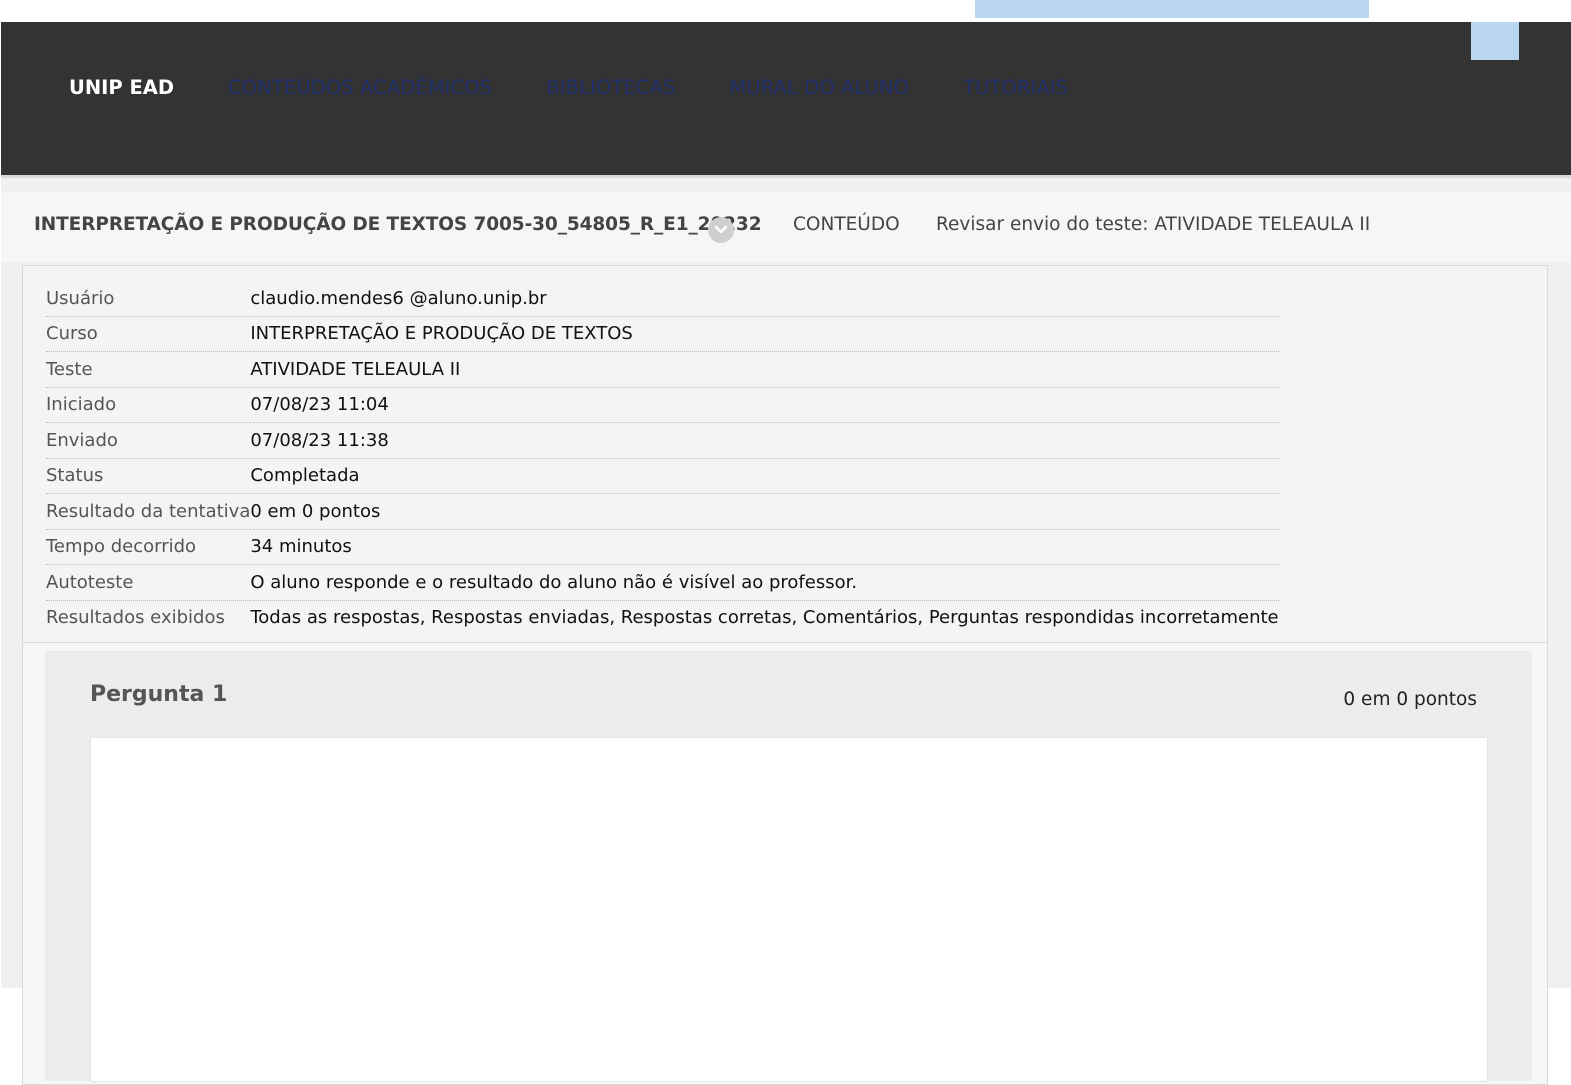 This screenshot has height=1085, width=1571. I want to click on detail-value: 07/08/23 11:38, so click(764, 440).